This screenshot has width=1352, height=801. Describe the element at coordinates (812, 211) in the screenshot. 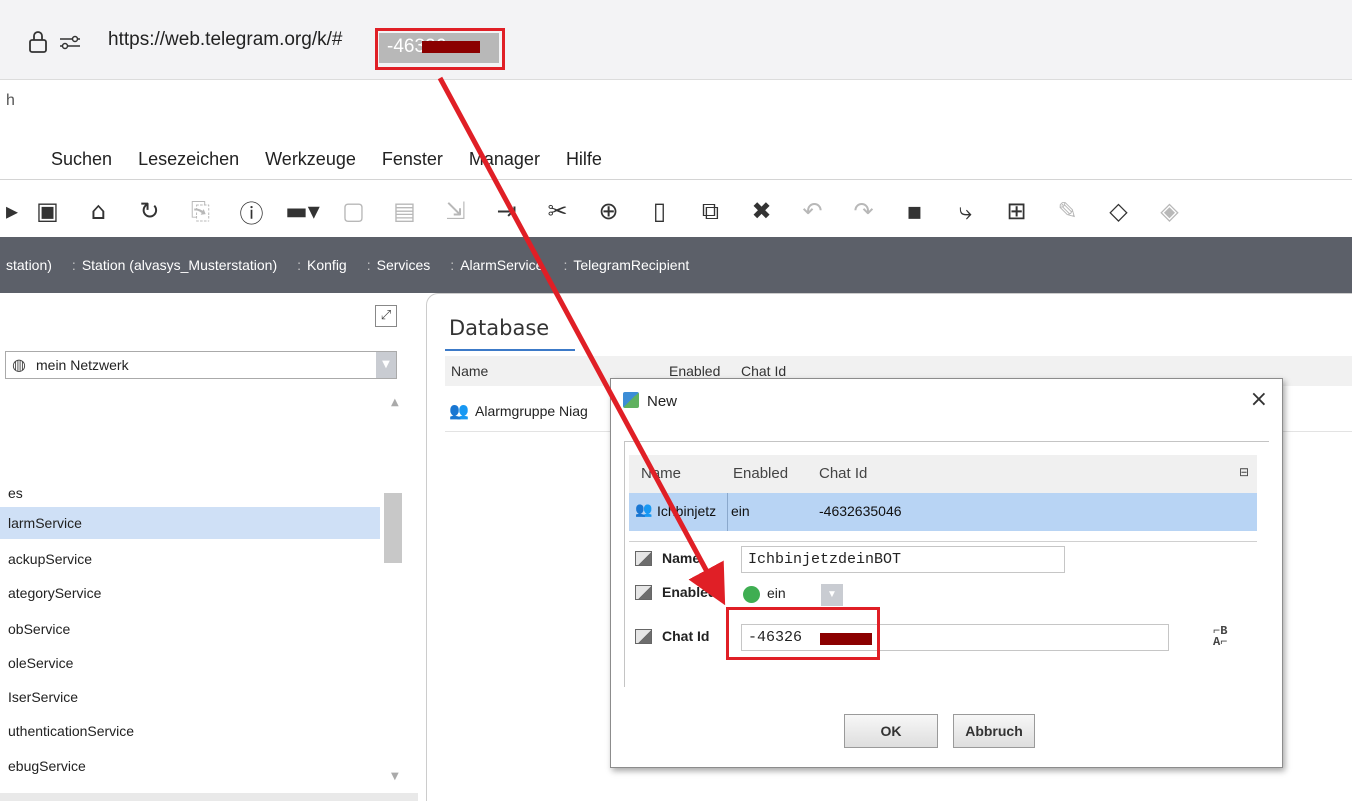

I see `undo-disabled-icon: ↶` at that location.